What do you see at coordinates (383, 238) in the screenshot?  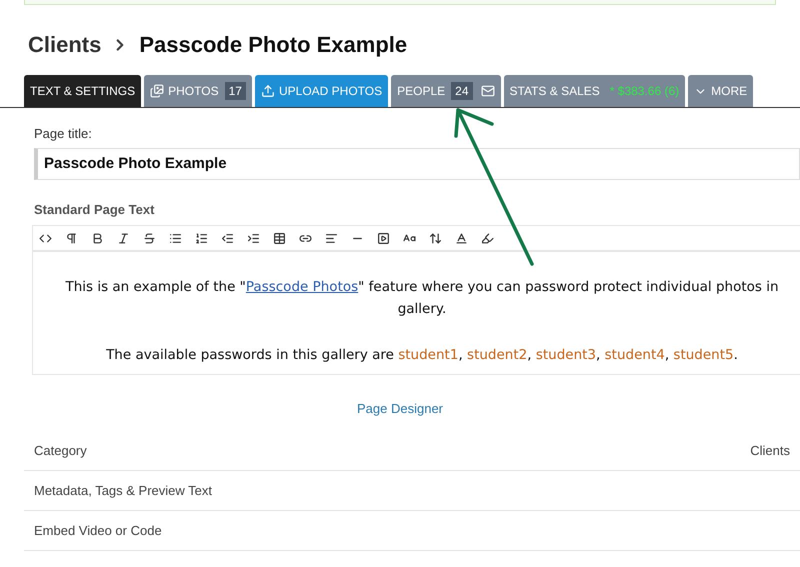 I see `video-icon` at bounding box center [383, 238].